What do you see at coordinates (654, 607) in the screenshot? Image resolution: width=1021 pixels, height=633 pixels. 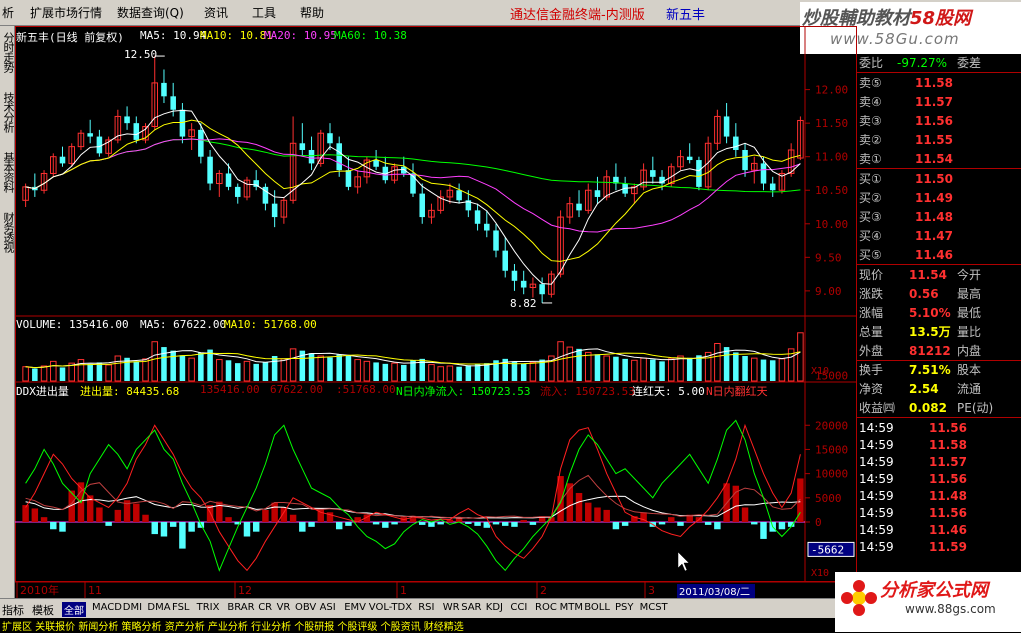 I see `indicator-tab-mcst: MCST` at bounding box center [654, 607].